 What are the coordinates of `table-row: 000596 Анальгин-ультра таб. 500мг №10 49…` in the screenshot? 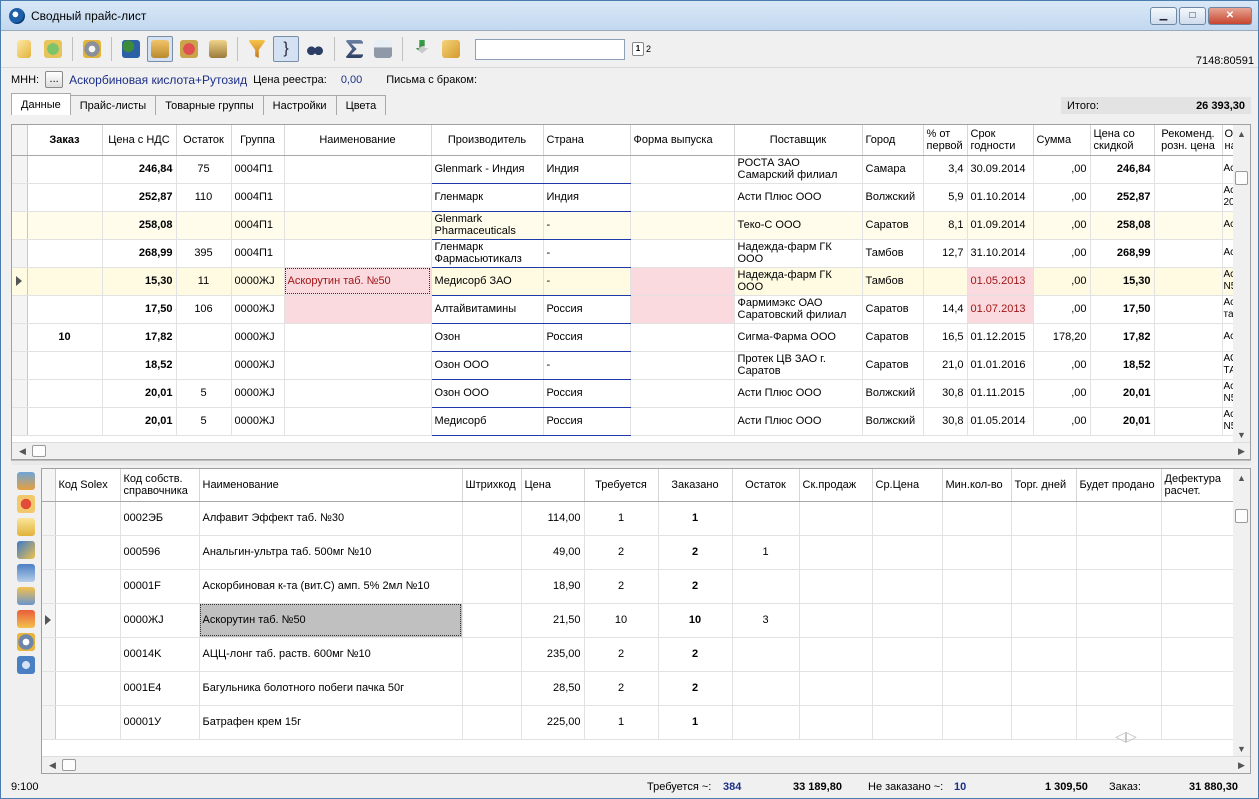 It's located at (639, 552).